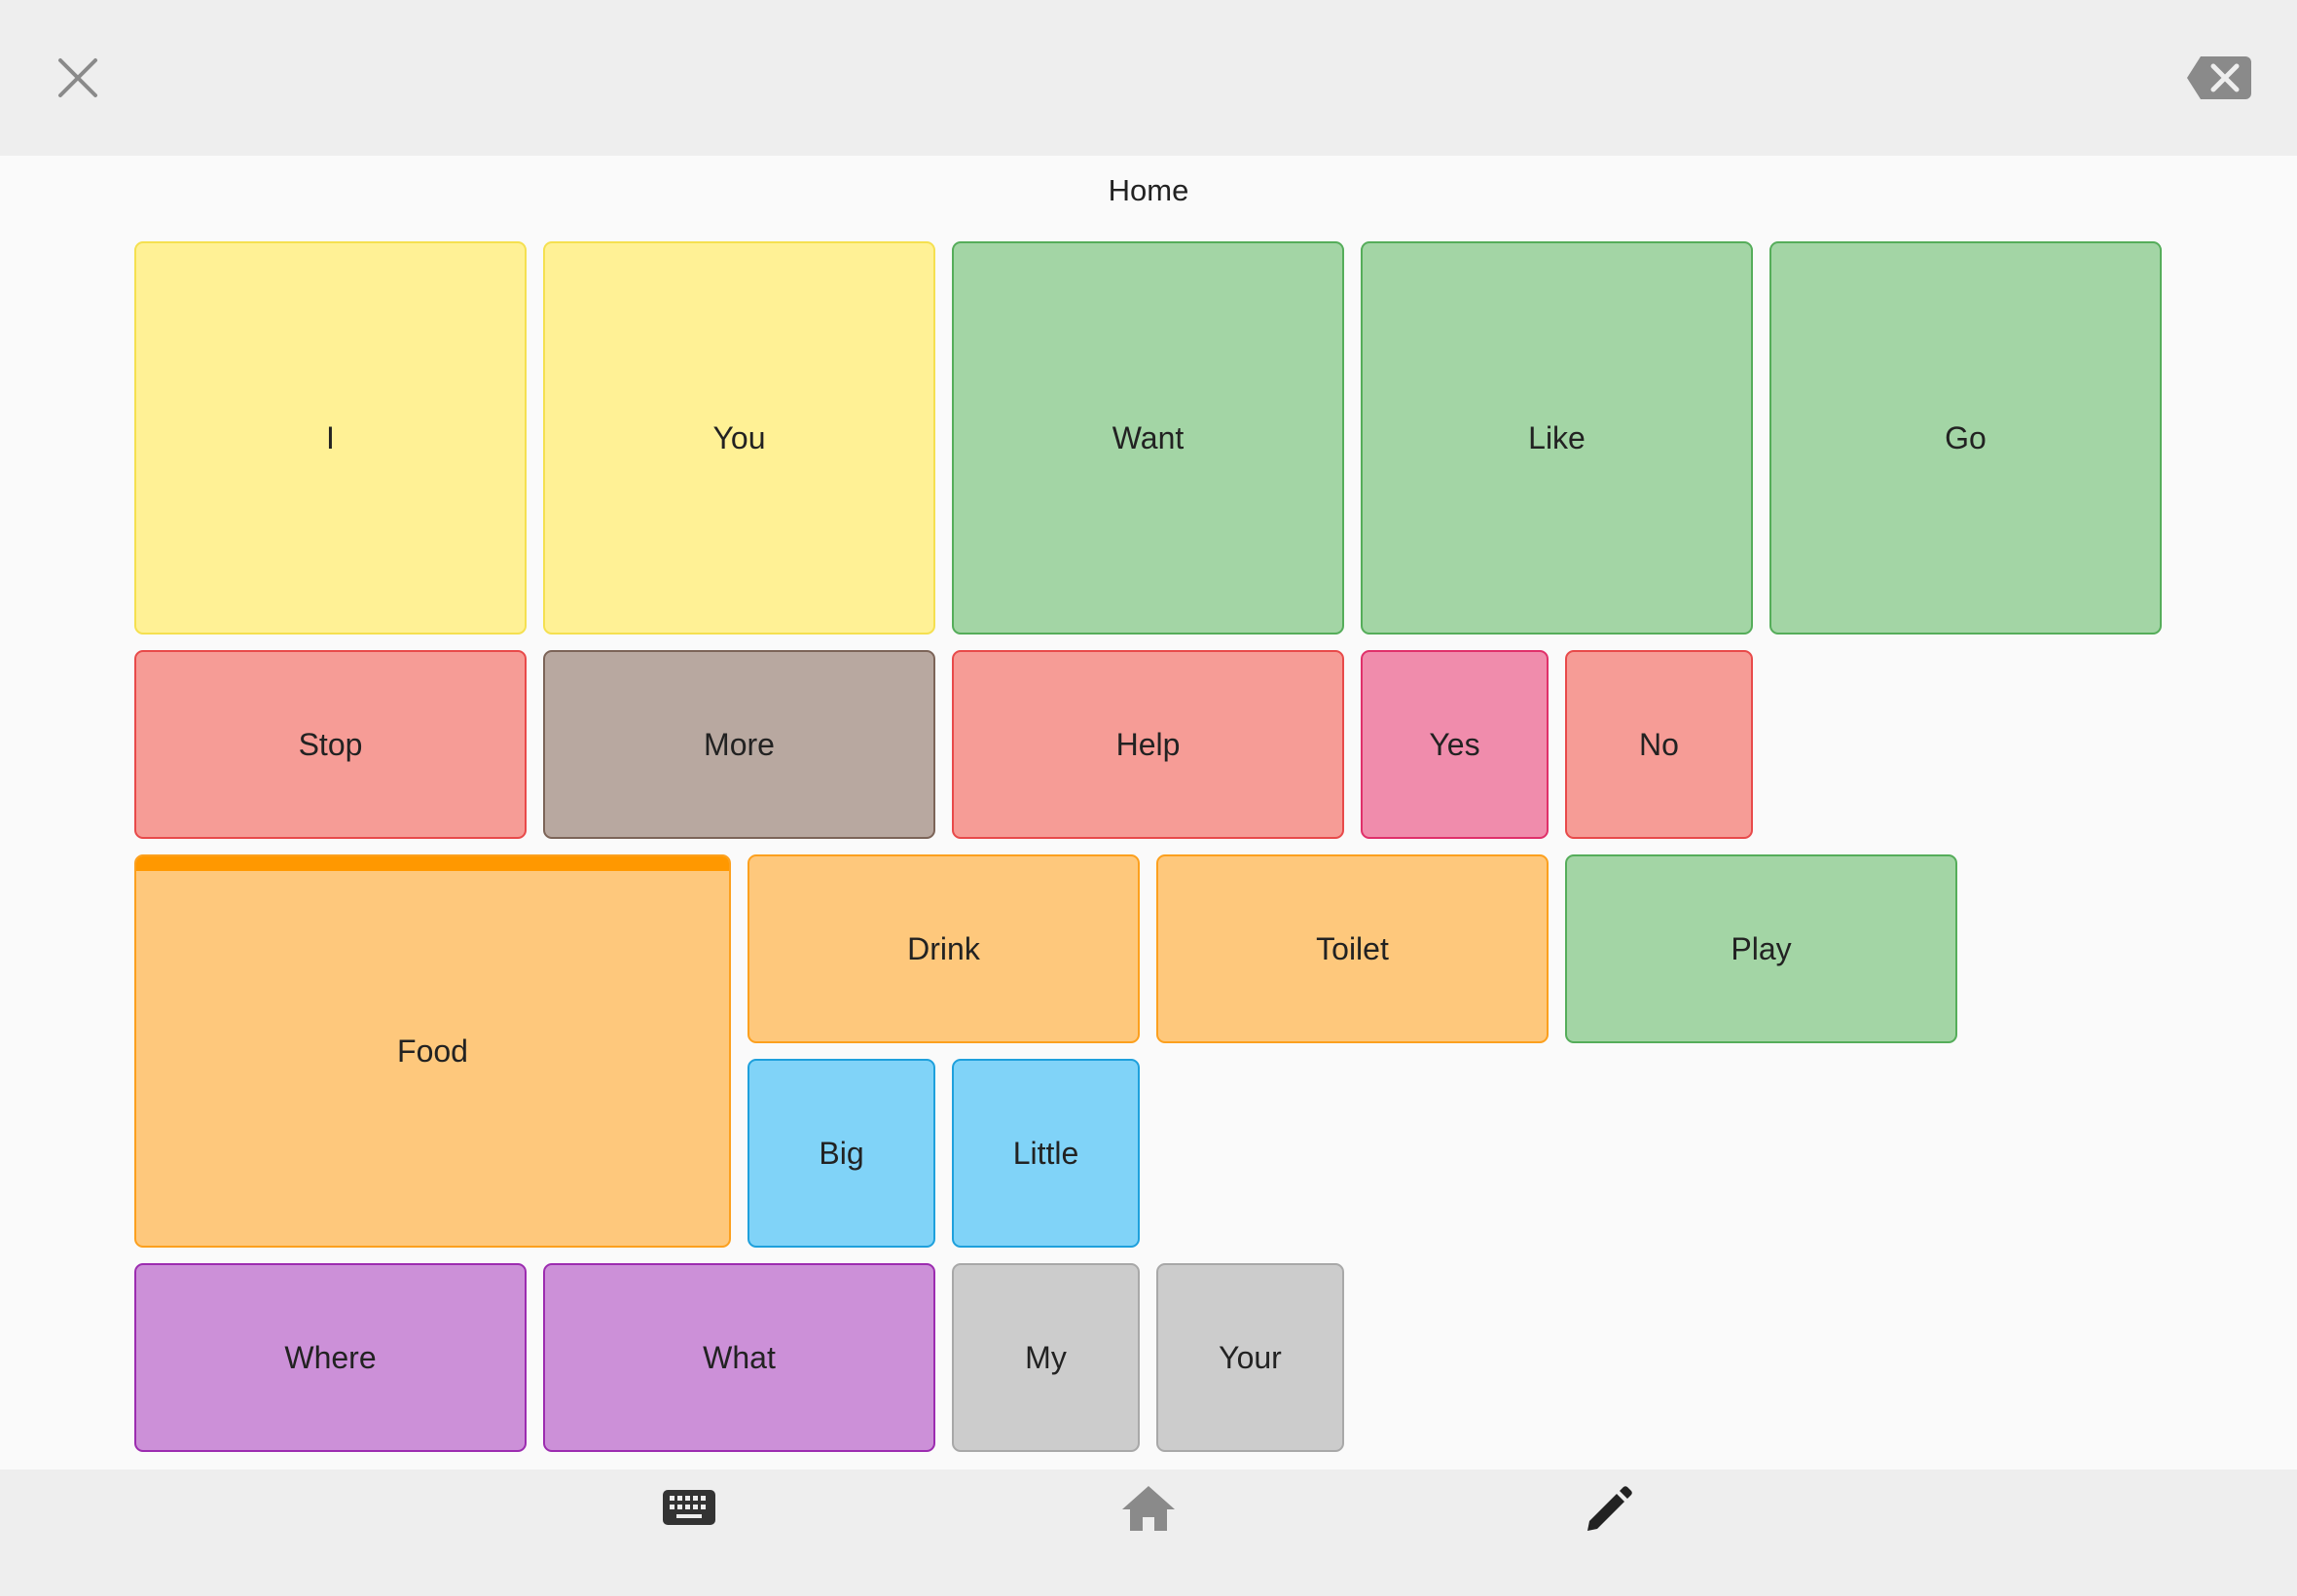  I want to click on tile-i: I, so click(330, 438).